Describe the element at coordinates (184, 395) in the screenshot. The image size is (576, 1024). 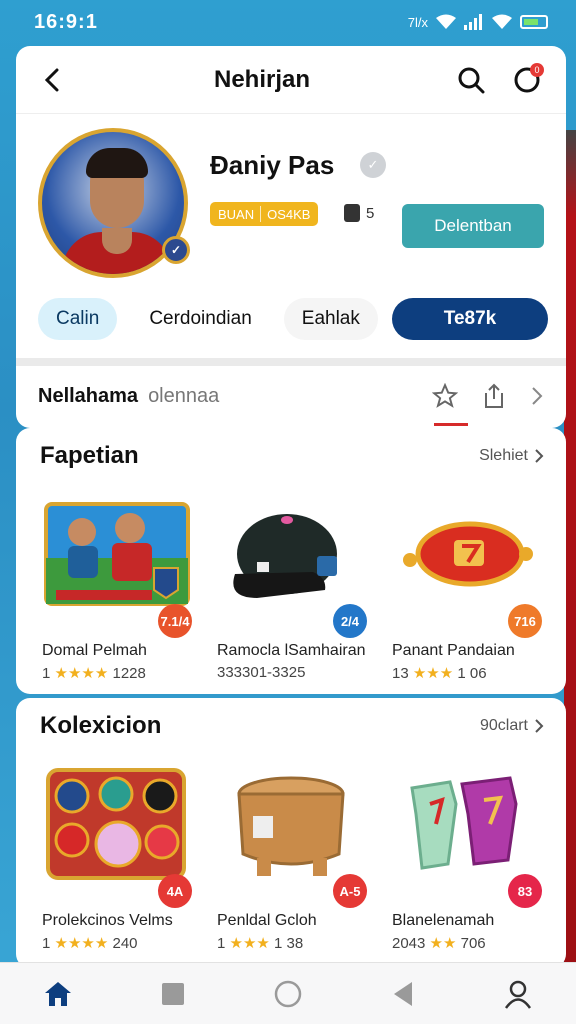
I see `subbar-subtitle: olennaa` at that location.